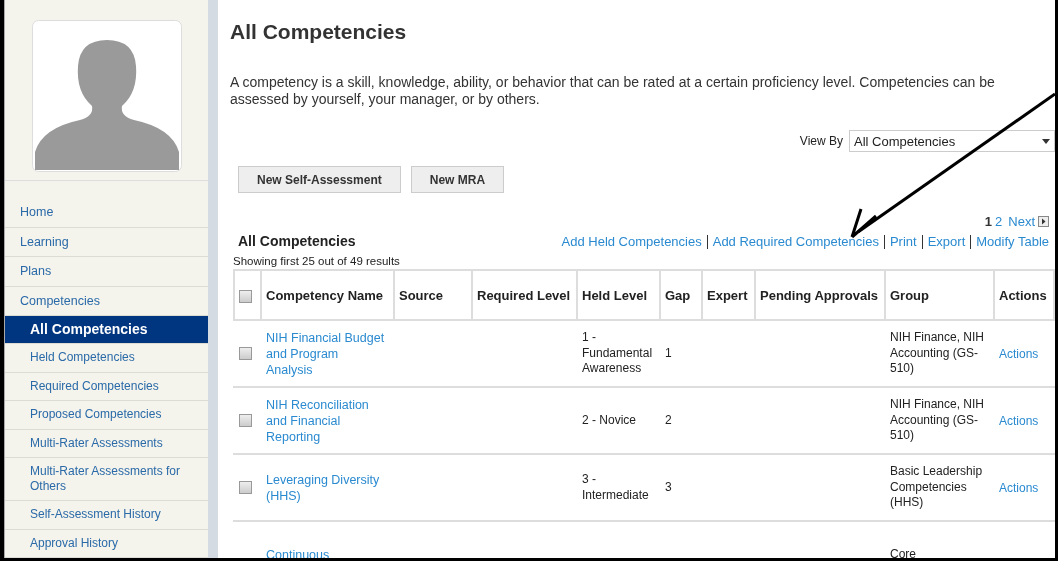 The image size is (1058, 561). I want to click on group-text: Basic Leadership Competencies (HHS), so click(937, 487).